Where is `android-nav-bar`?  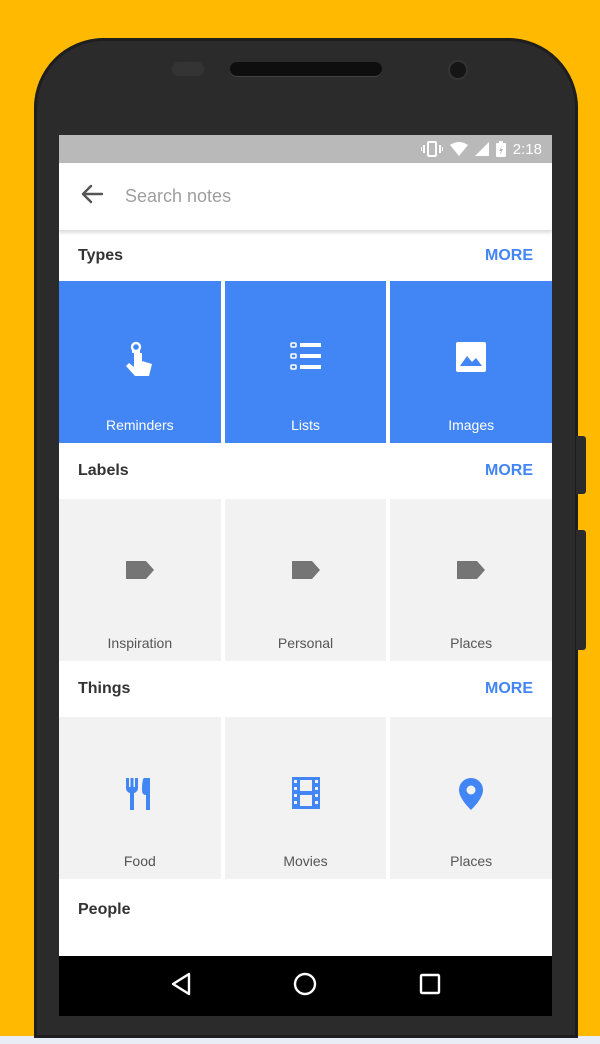 android-nav-bar is located at coordinates (305, 986).